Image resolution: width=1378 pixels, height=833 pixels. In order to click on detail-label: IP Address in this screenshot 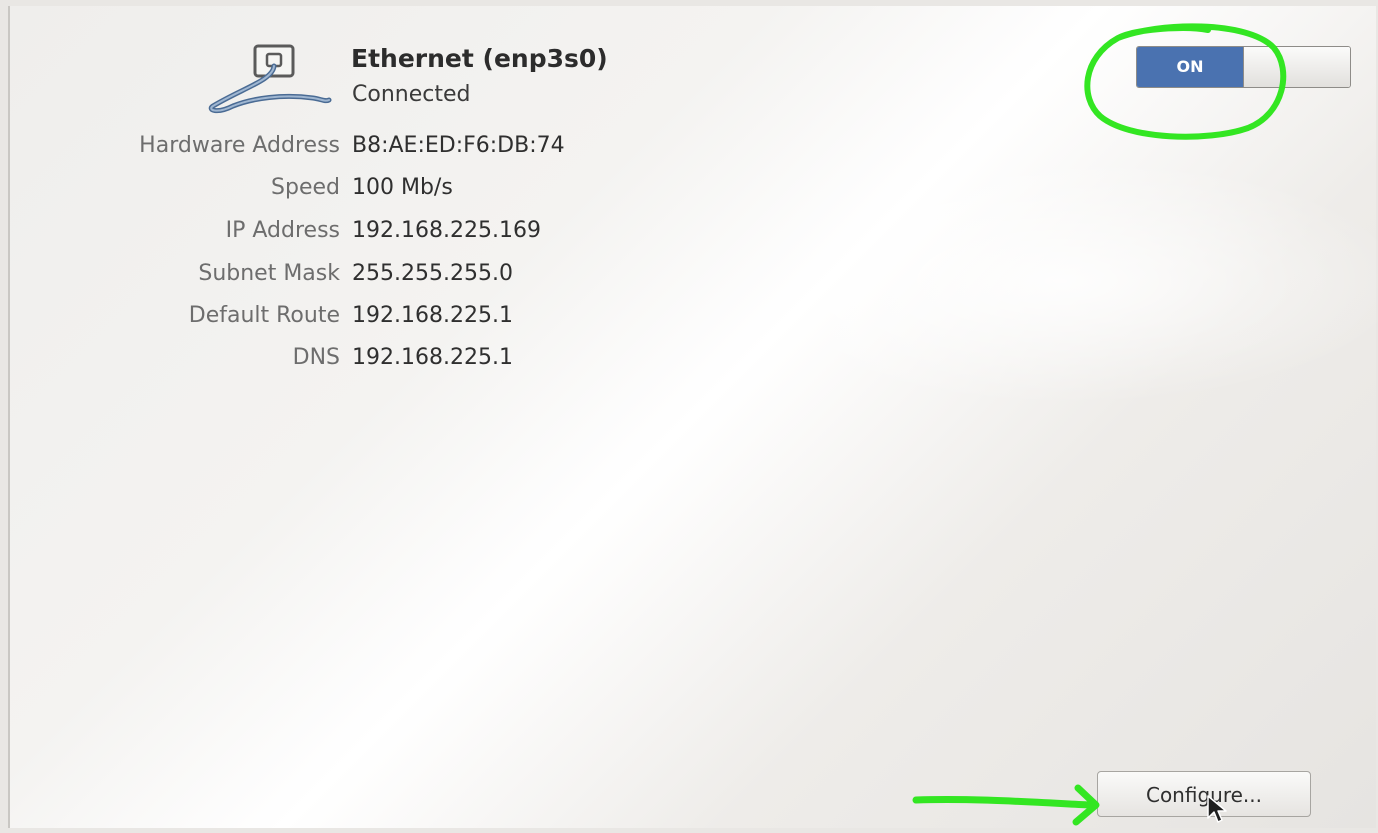, I will do `click(282, 230)`.